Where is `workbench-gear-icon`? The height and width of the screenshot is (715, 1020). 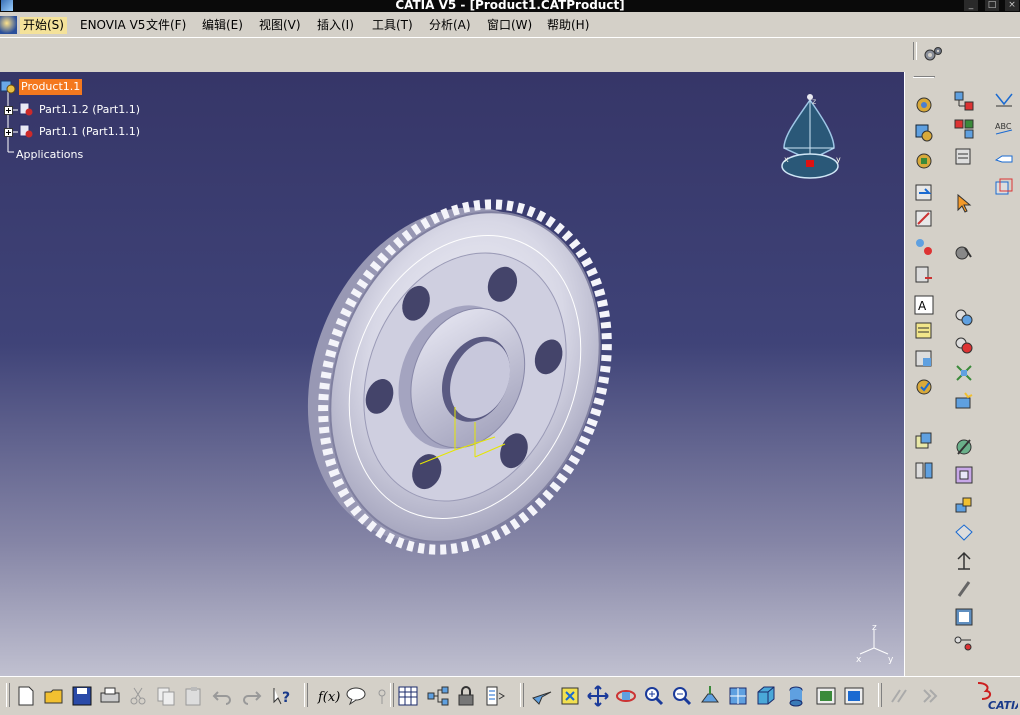 workbench-gear-icon is located at coordinates (933, 54).